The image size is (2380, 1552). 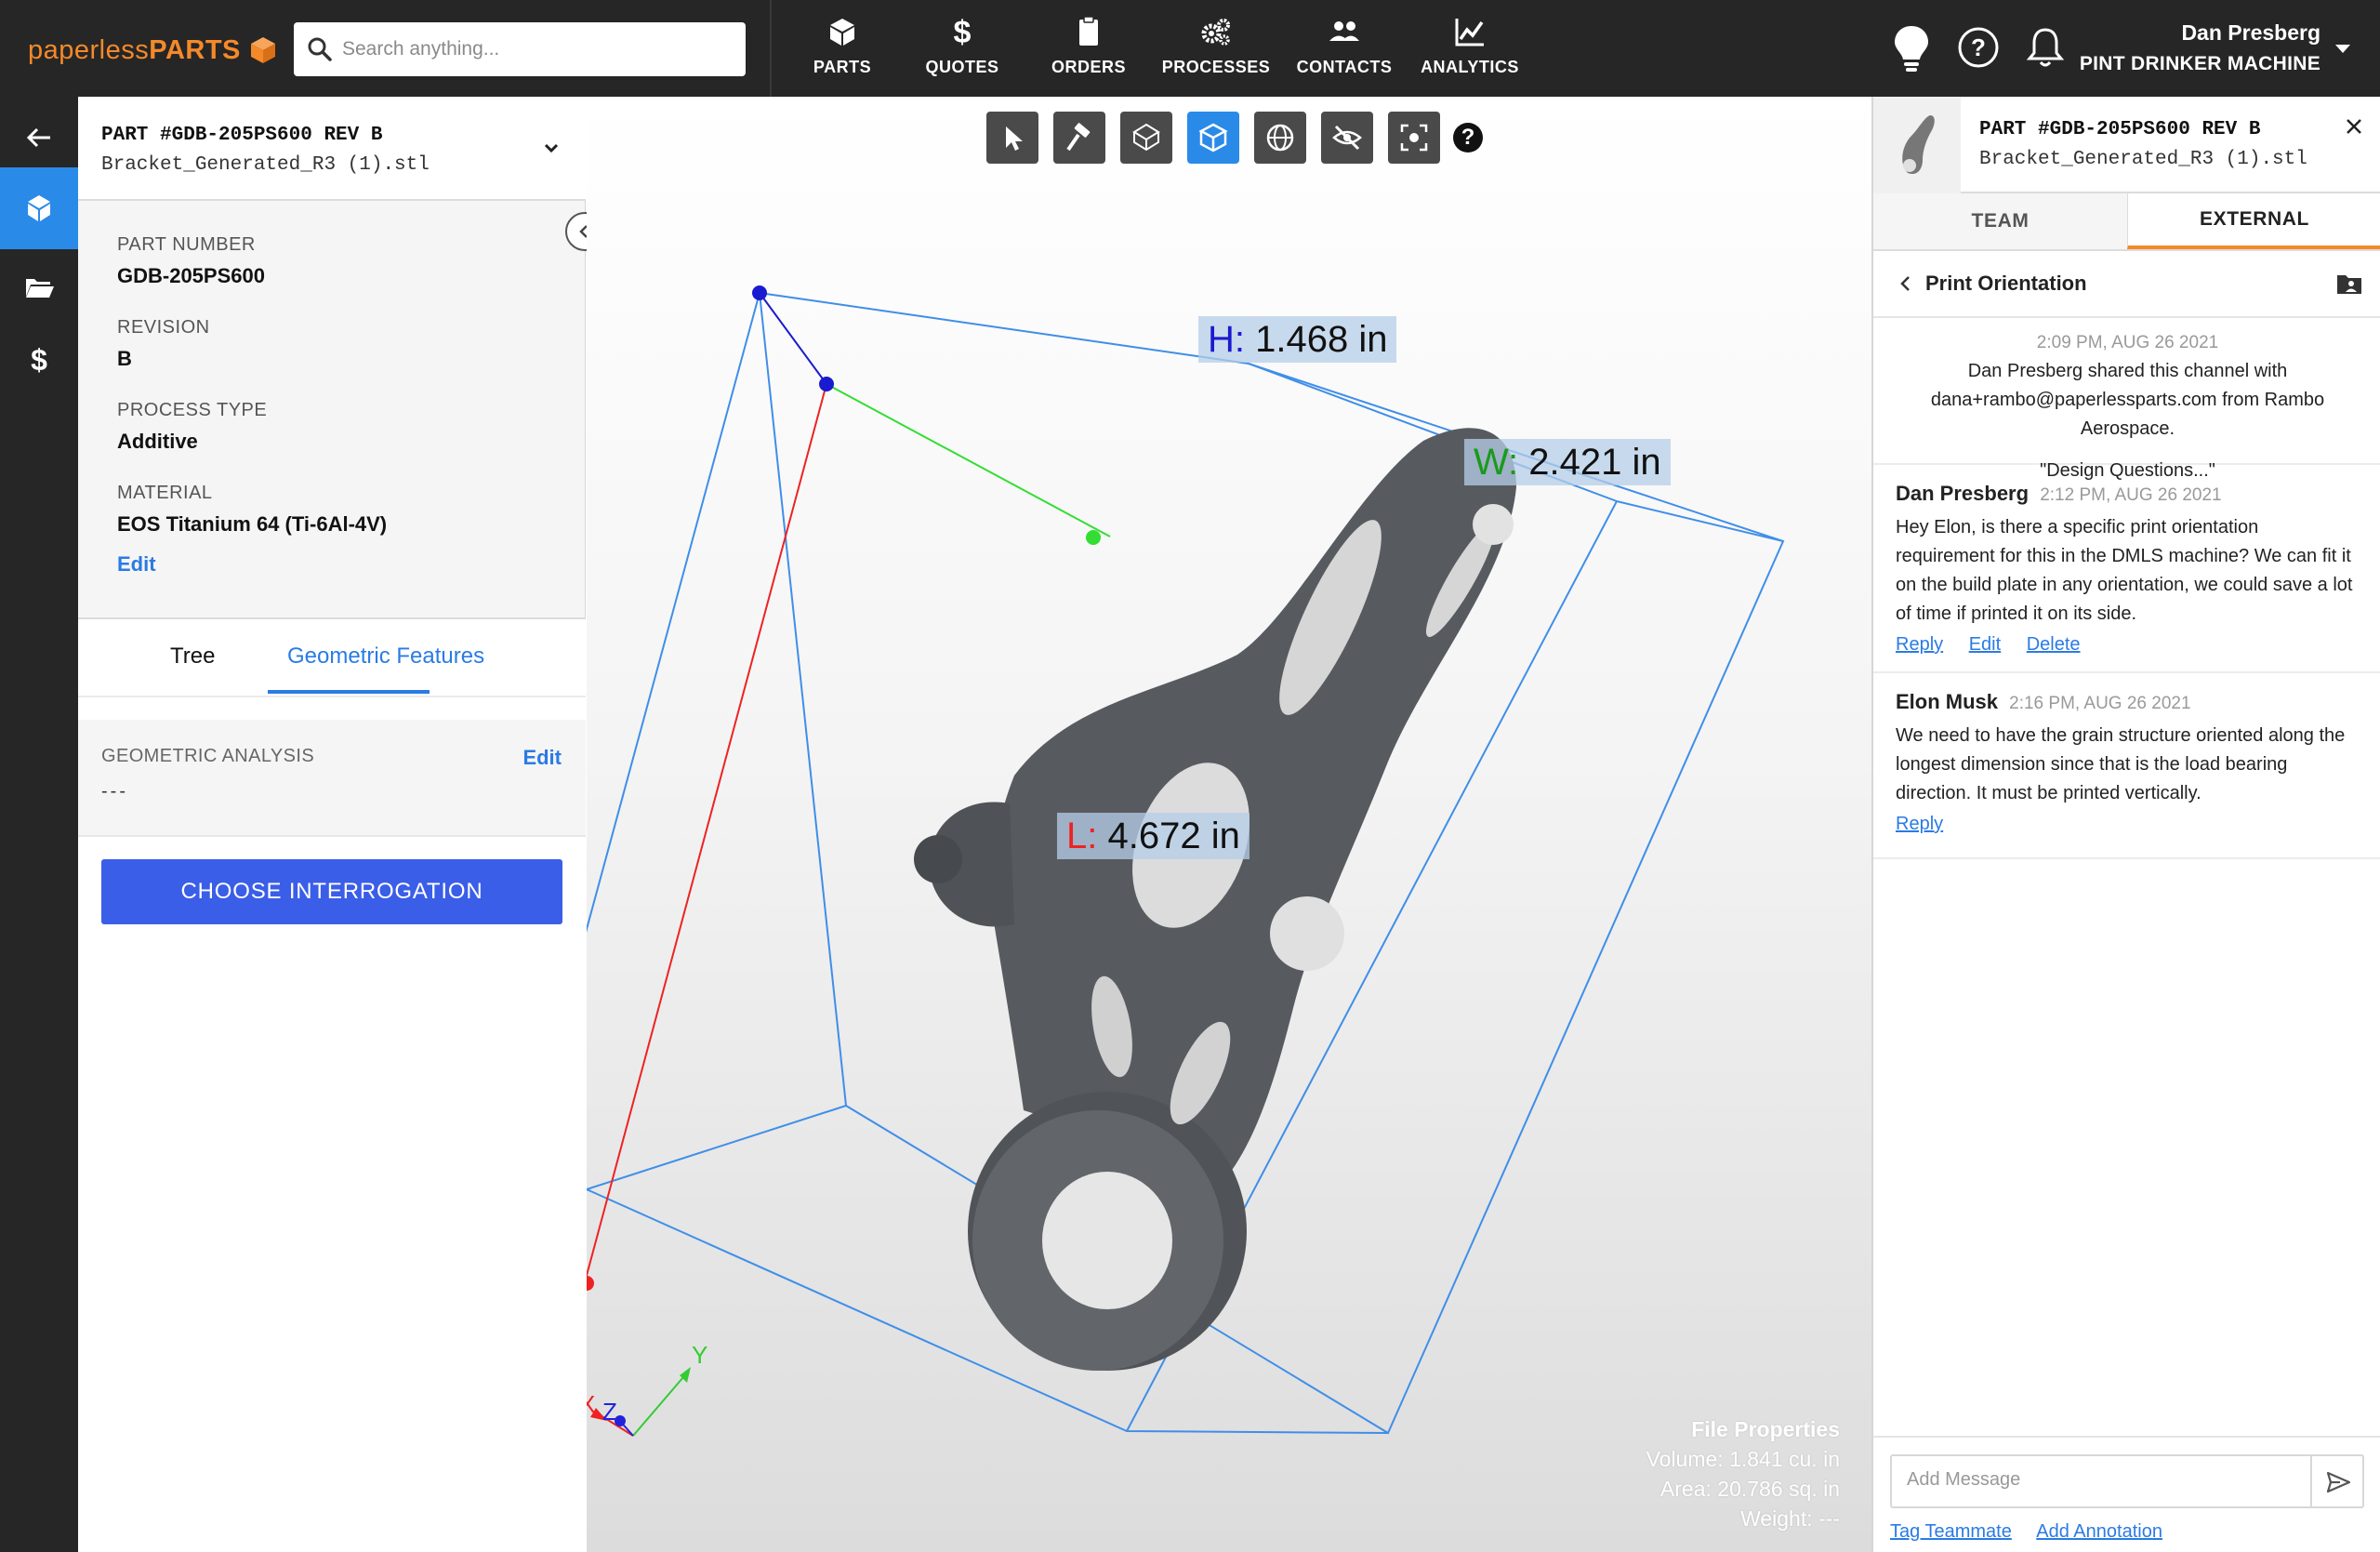 What do you see at coordinates (1594, 462) in the screenshot?
I see `width-value: 2.421 in` at bounding box center [1594, 462].